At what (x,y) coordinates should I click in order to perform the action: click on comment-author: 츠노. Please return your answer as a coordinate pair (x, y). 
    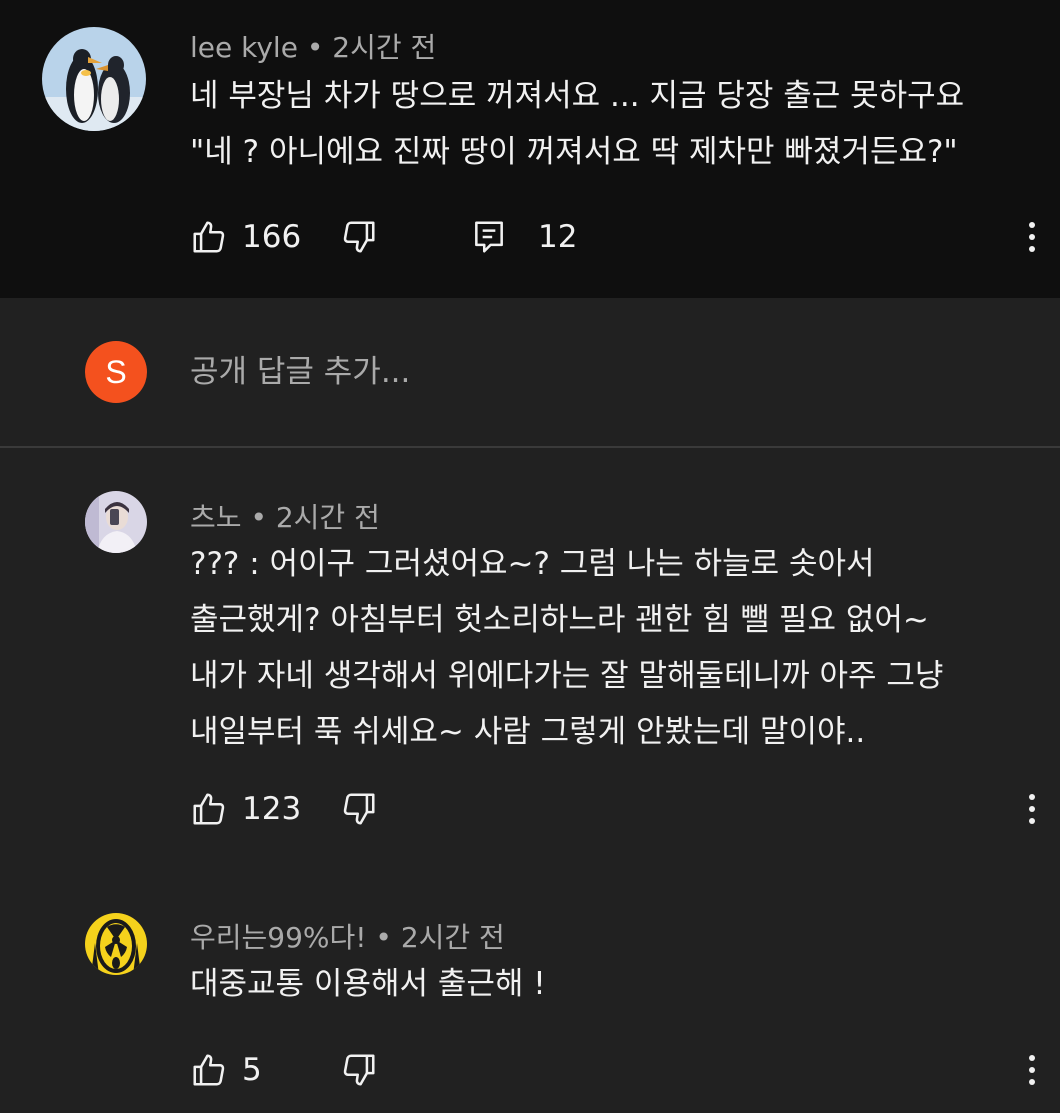
    Looking at the image, I should click on (216, 517).